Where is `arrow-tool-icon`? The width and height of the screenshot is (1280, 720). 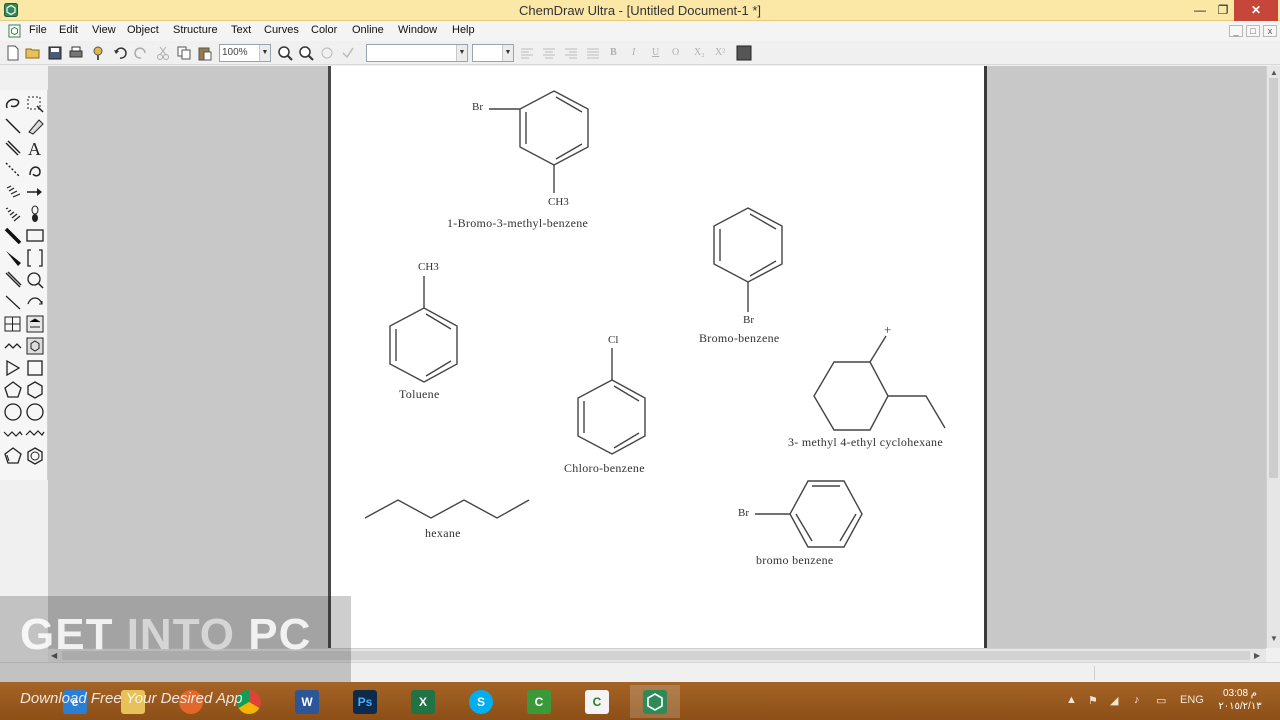
arrow-tool-icon is located at coordinates (35, 192).